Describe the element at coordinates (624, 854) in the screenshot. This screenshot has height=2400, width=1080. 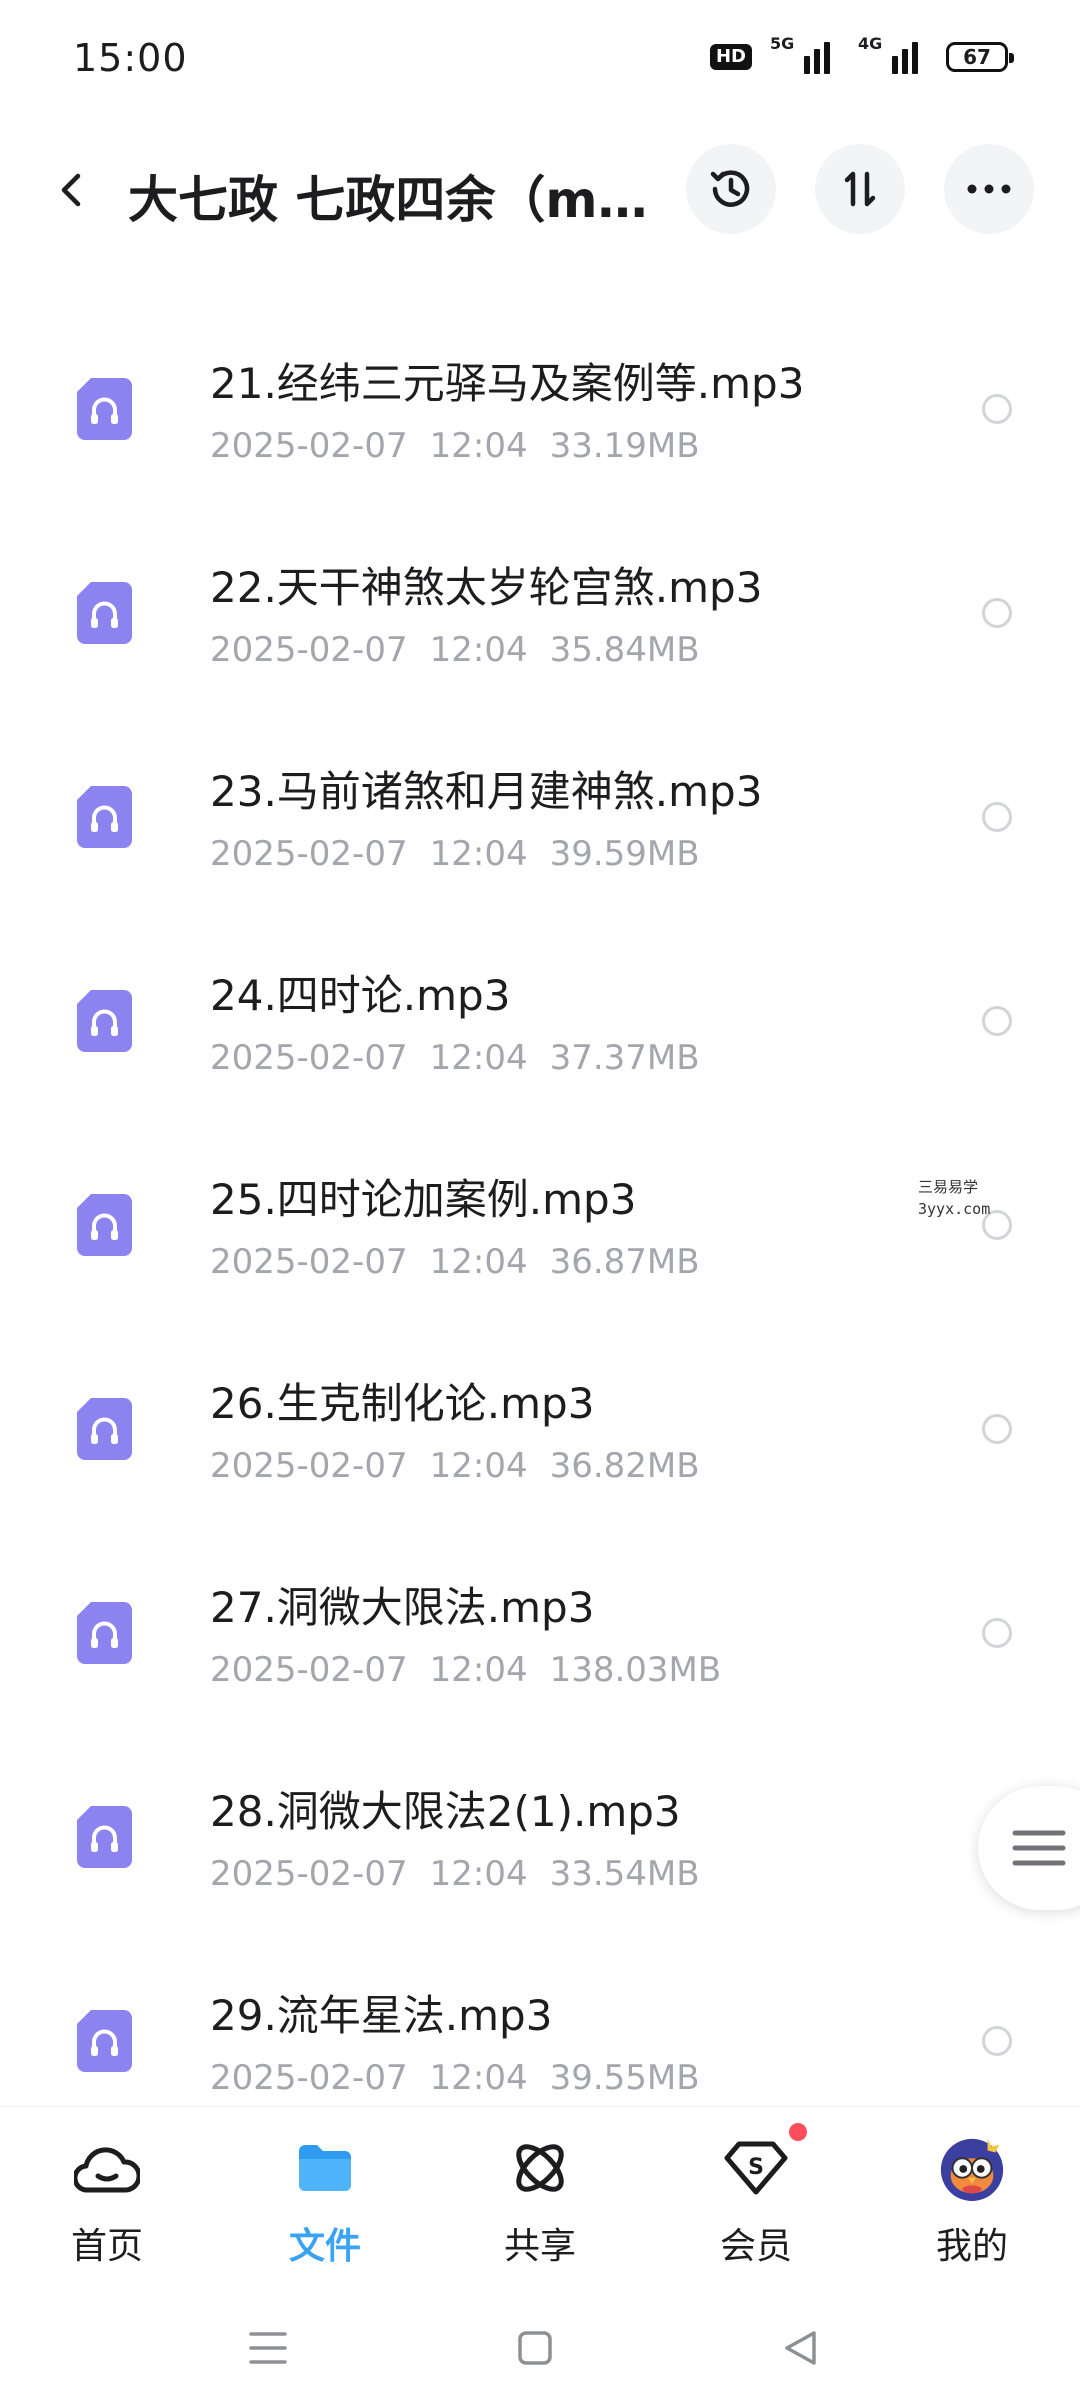
I see `file-size: 39.59MB` at that location.